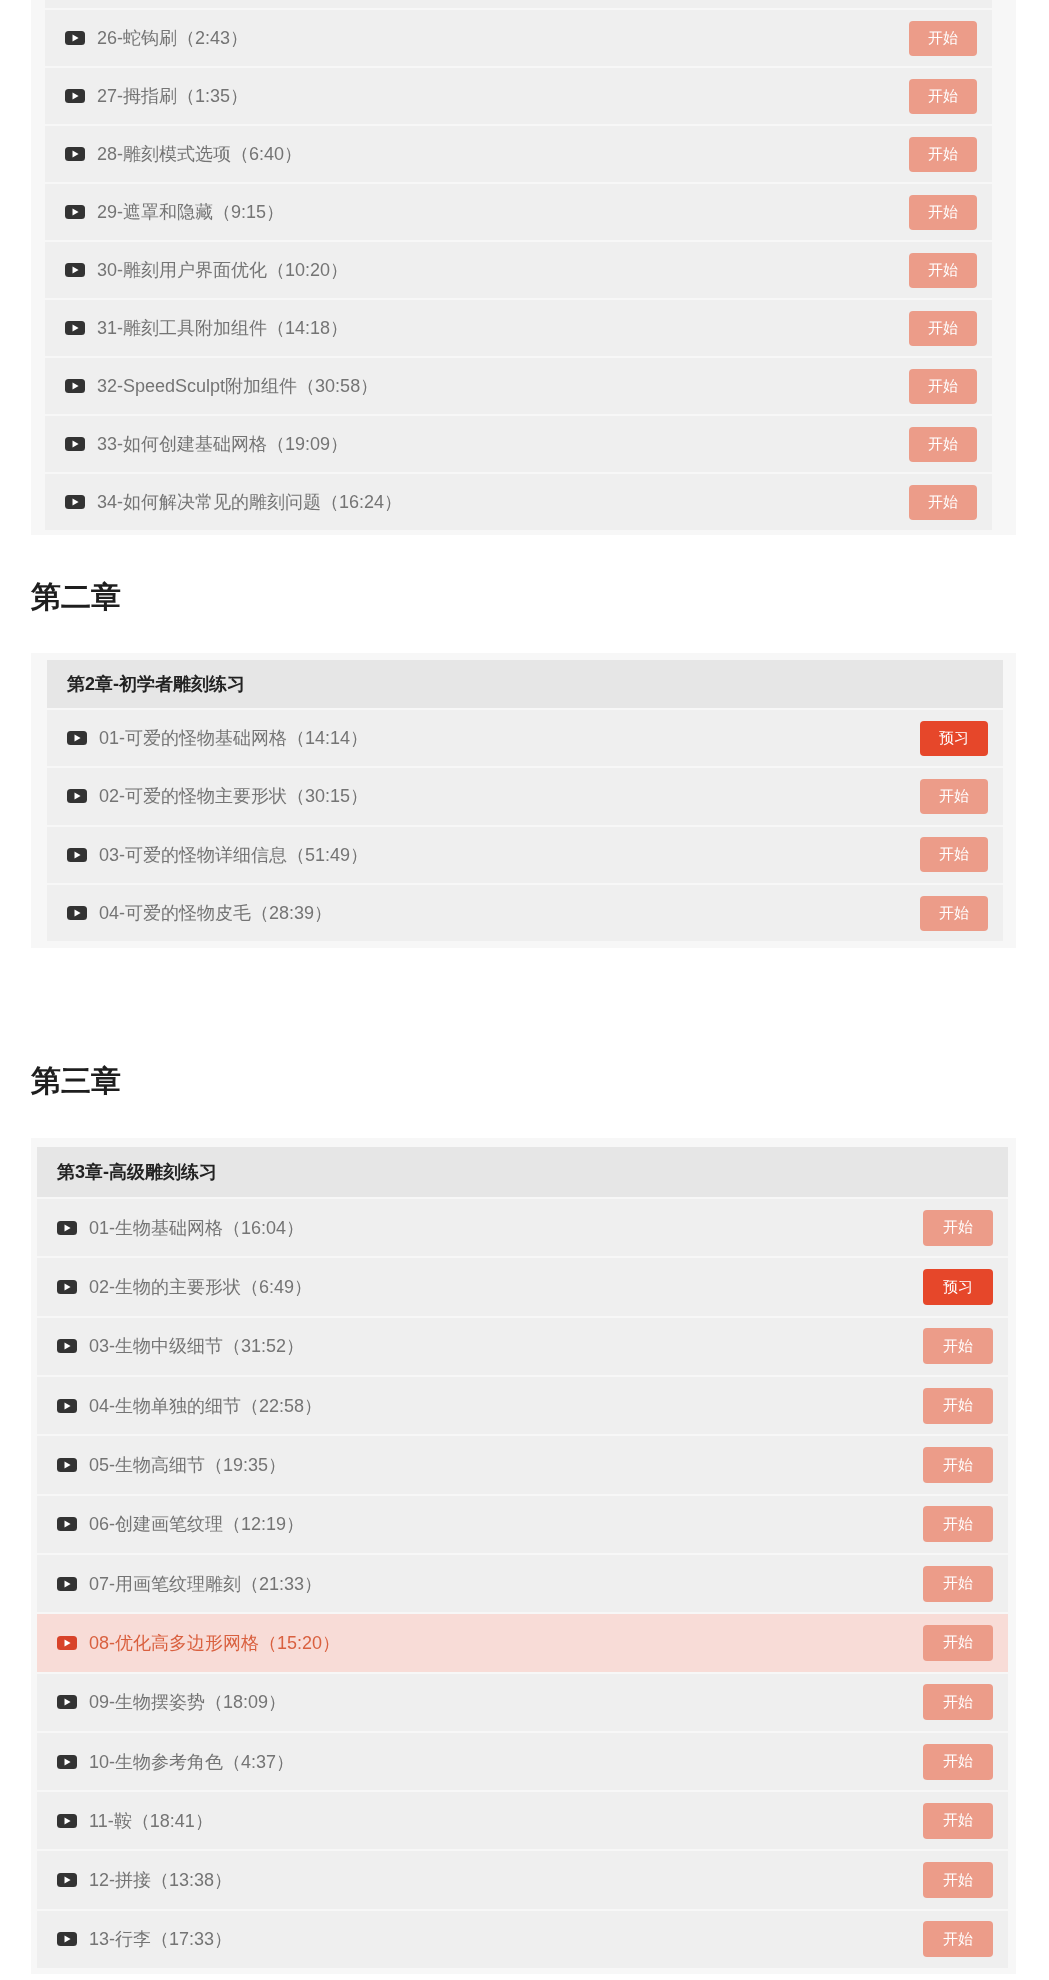 The width and height of the screenshot is (1049, 1980). What do you see at coordinates (522, 1287) in the screenshot?
I see `lesson-row: 02-生物的主要形状（6:49） 预习` at bounding box center [522, 1287].